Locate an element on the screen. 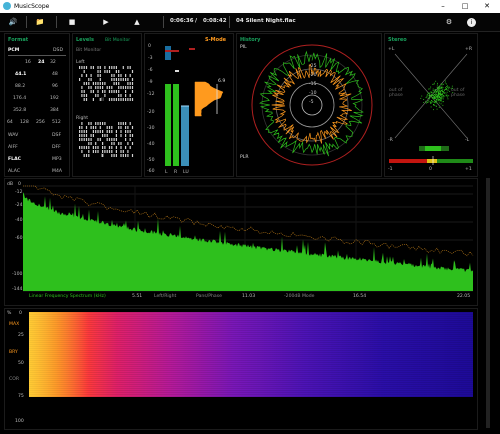  bit-24: 24 is located at coordinates (41, 62).